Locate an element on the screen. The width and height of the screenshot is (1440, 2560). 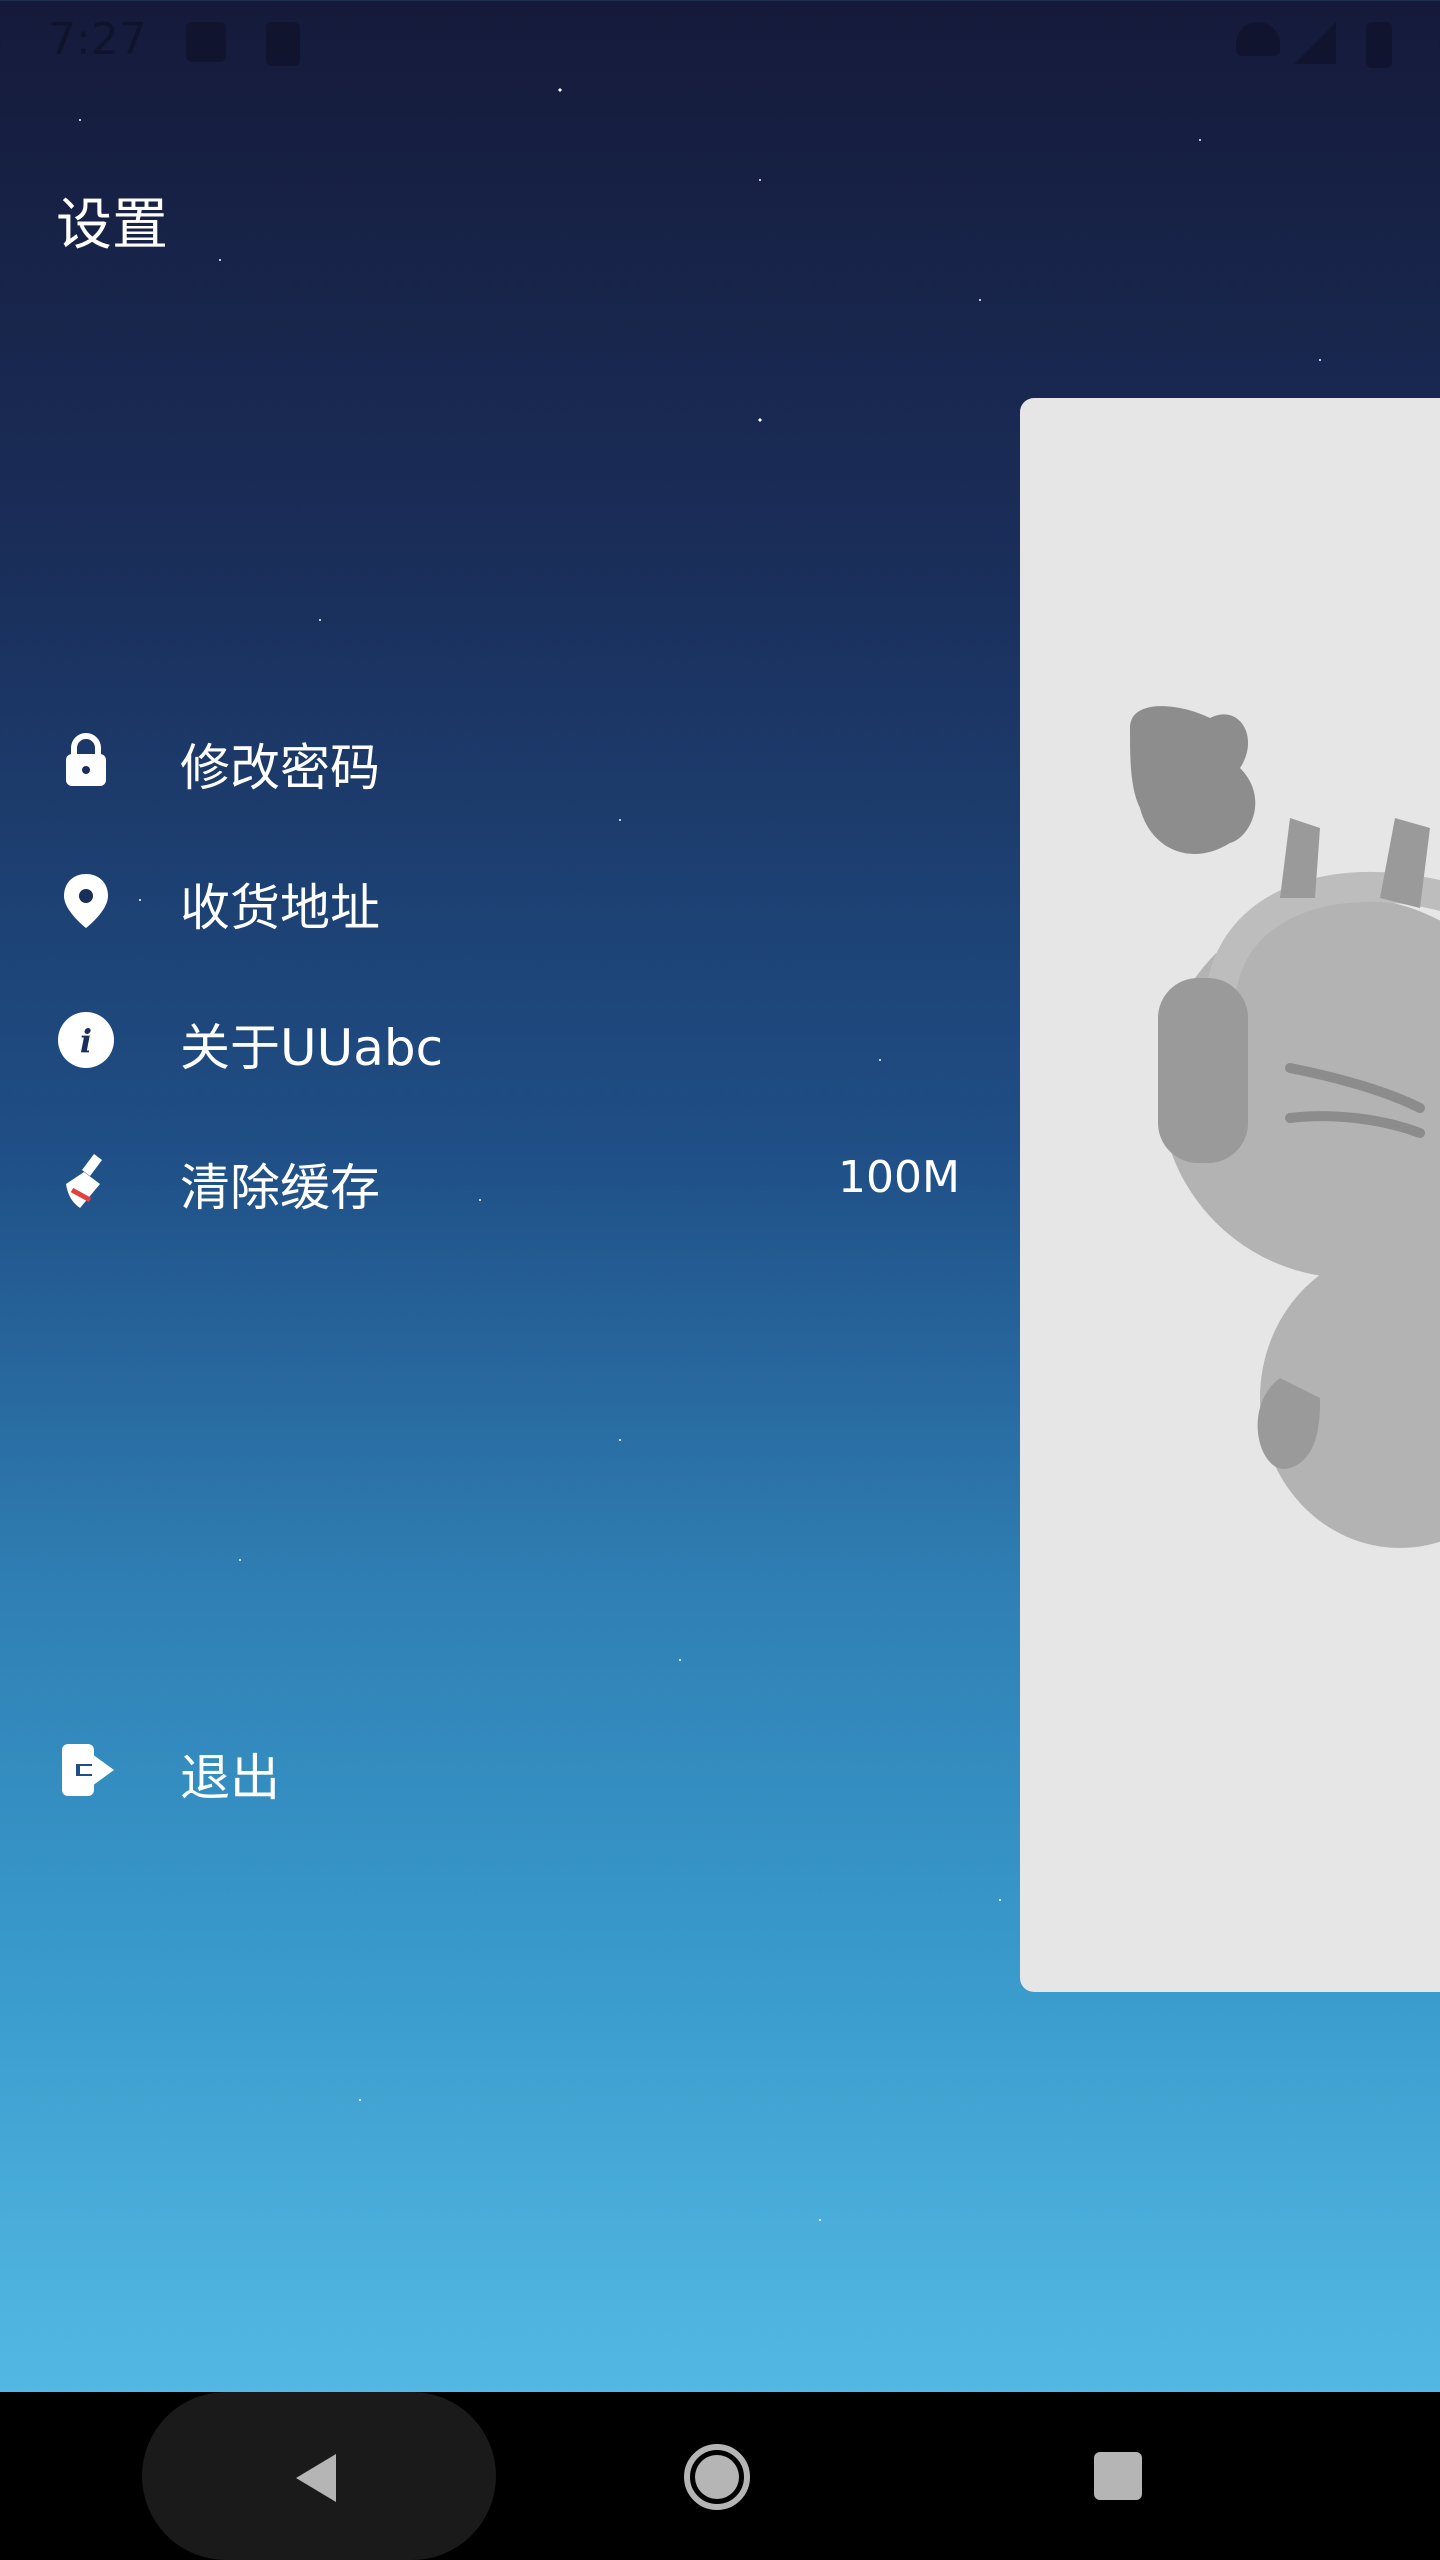
lock-icon is located at coordinates (86, 759).